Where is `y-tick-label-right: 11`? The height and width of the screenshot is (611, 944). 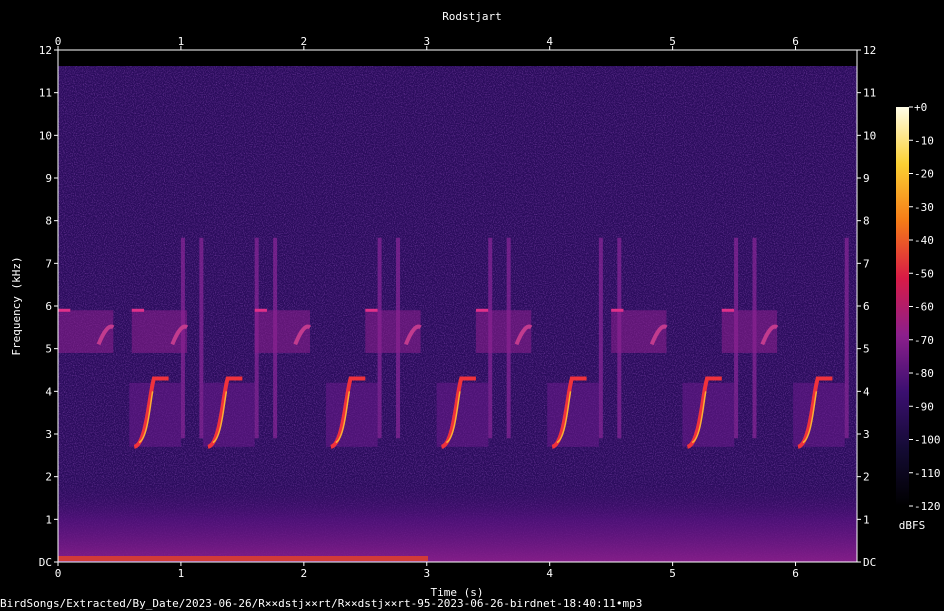
y-tick-label-right: 11 is located at coordinates (869, 93).